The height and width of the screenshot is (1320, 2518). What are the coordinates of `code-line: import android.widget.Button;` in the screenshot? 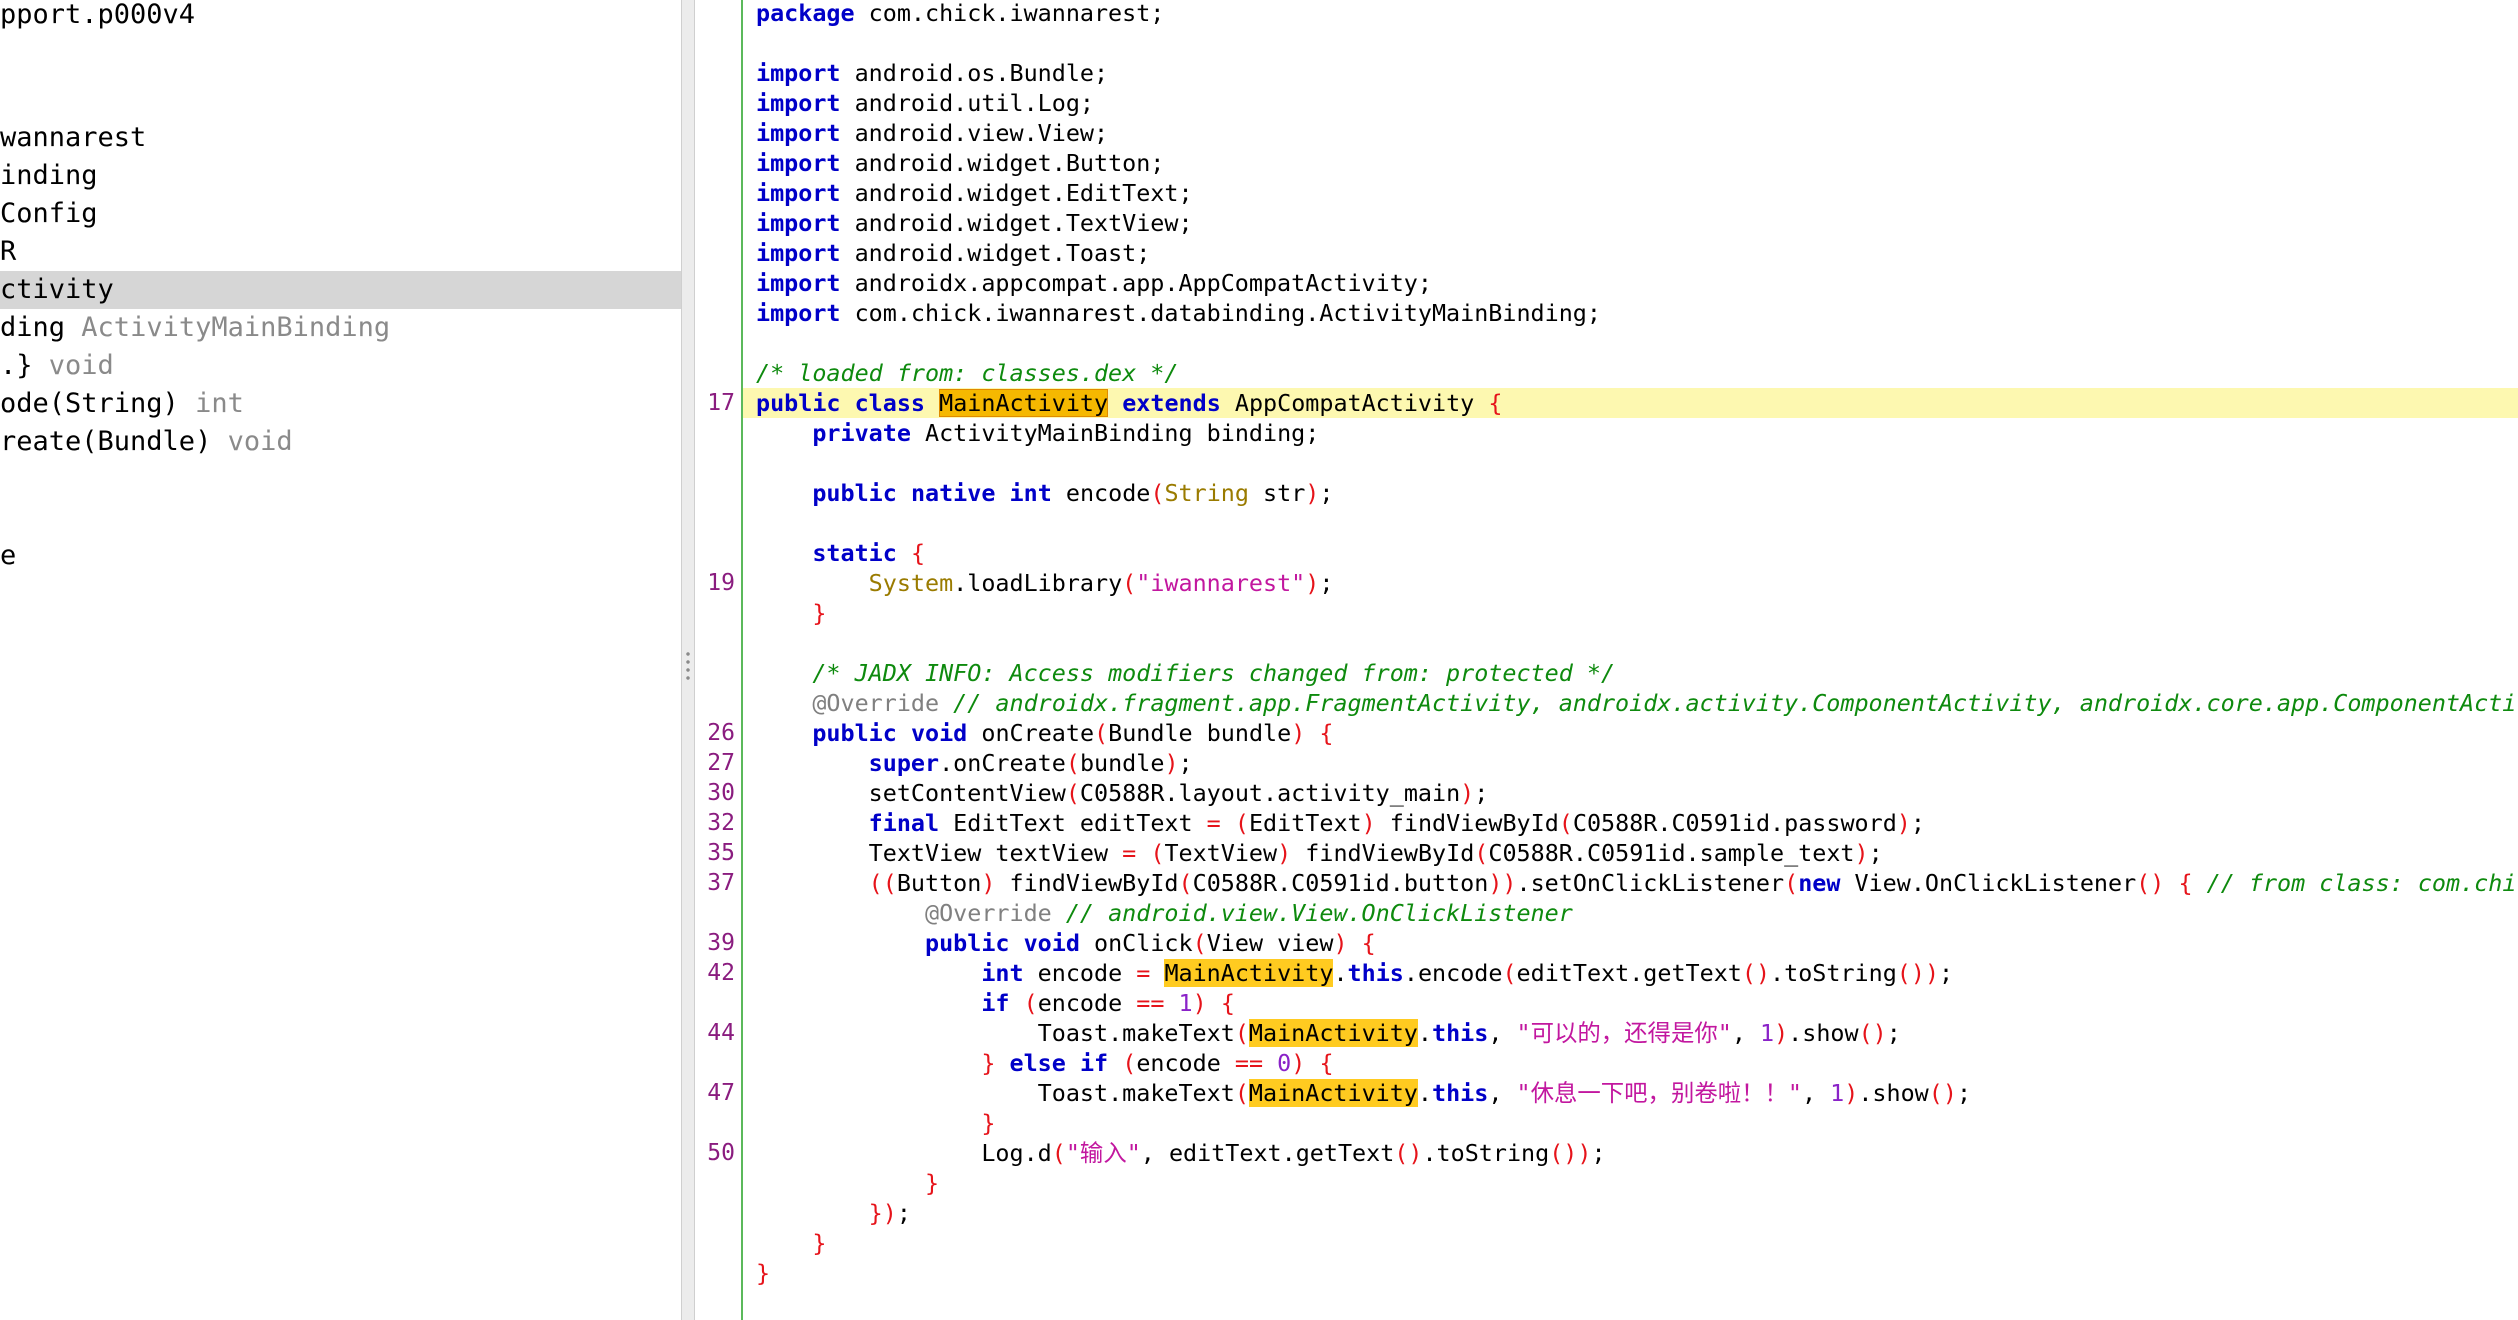 It's located at (960, 163).